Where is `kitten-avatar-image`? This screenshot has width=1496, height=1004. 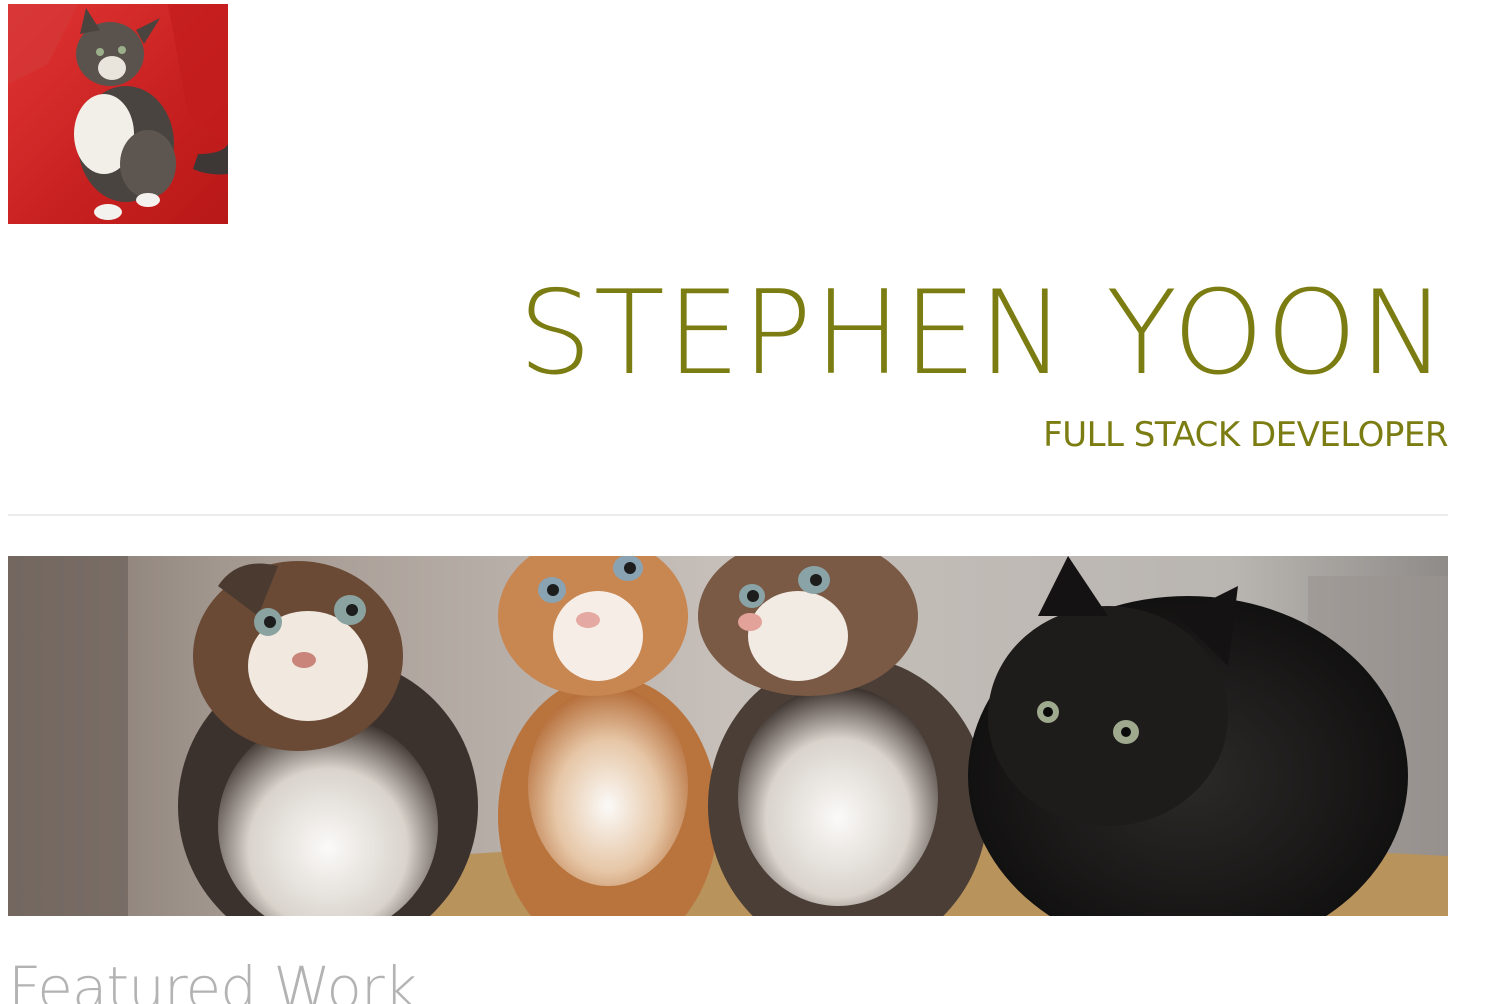
kitten-avatar-image is located at coordinates (118, 114).